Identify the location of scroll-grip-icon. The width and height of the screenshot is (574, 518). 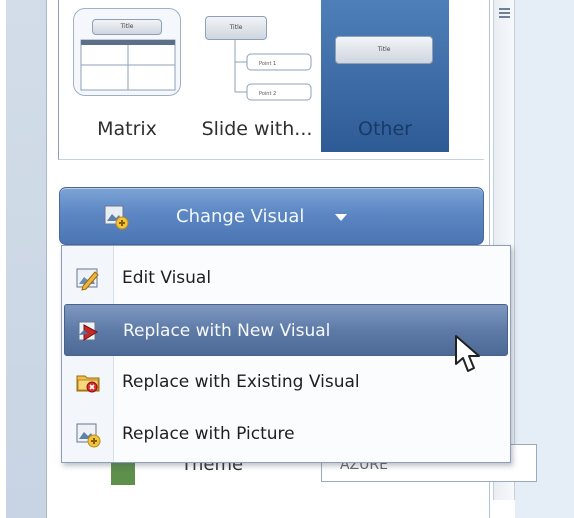
(504, 16).